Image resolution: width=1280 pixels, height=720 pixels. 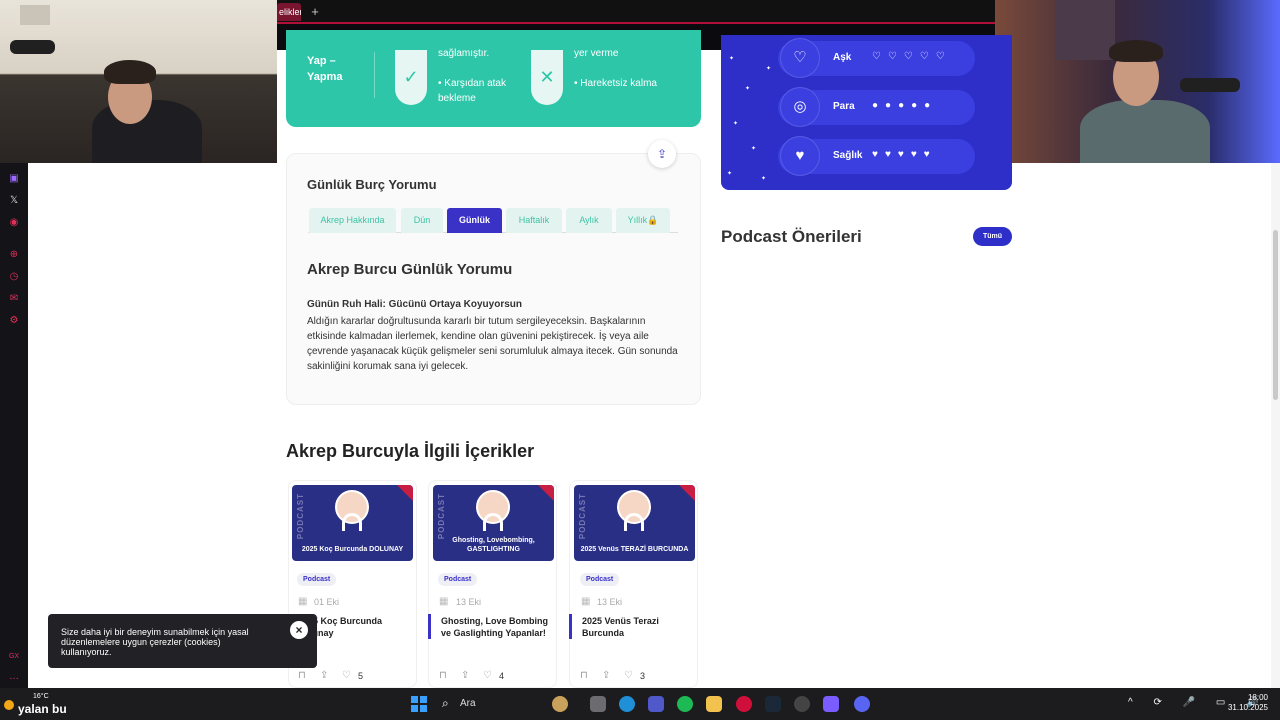 What do you see at coordinates (42, 709) in the screenshot?
I see `stream-overlay-text: yalan bu` at bounding box center [42, 709].